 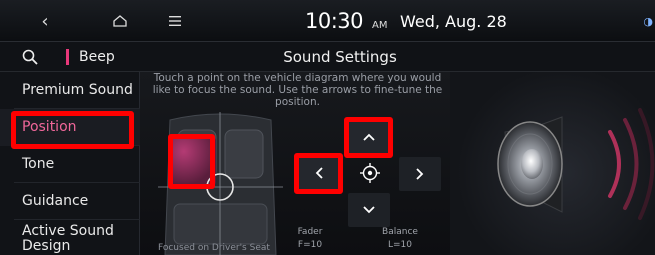 I want to click on clock-ampm: AM, so click(x=380, y=25).